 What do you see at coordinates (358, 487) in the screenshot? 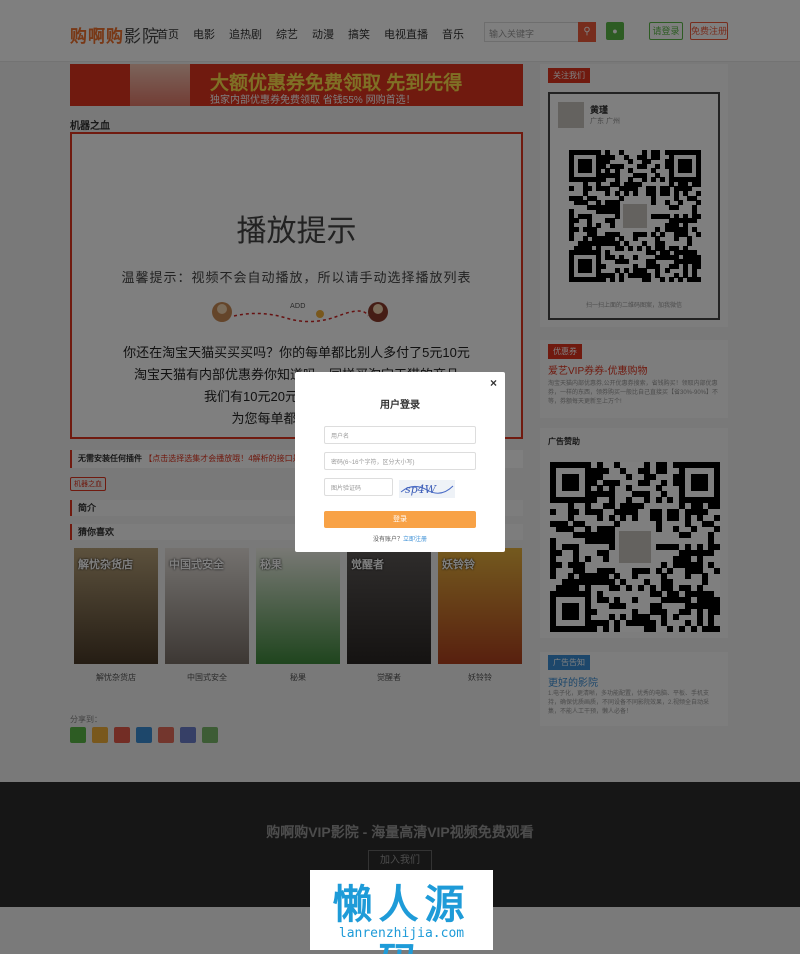
I see `captcha-input: 图片验证码` at bounding box center [358, 487].